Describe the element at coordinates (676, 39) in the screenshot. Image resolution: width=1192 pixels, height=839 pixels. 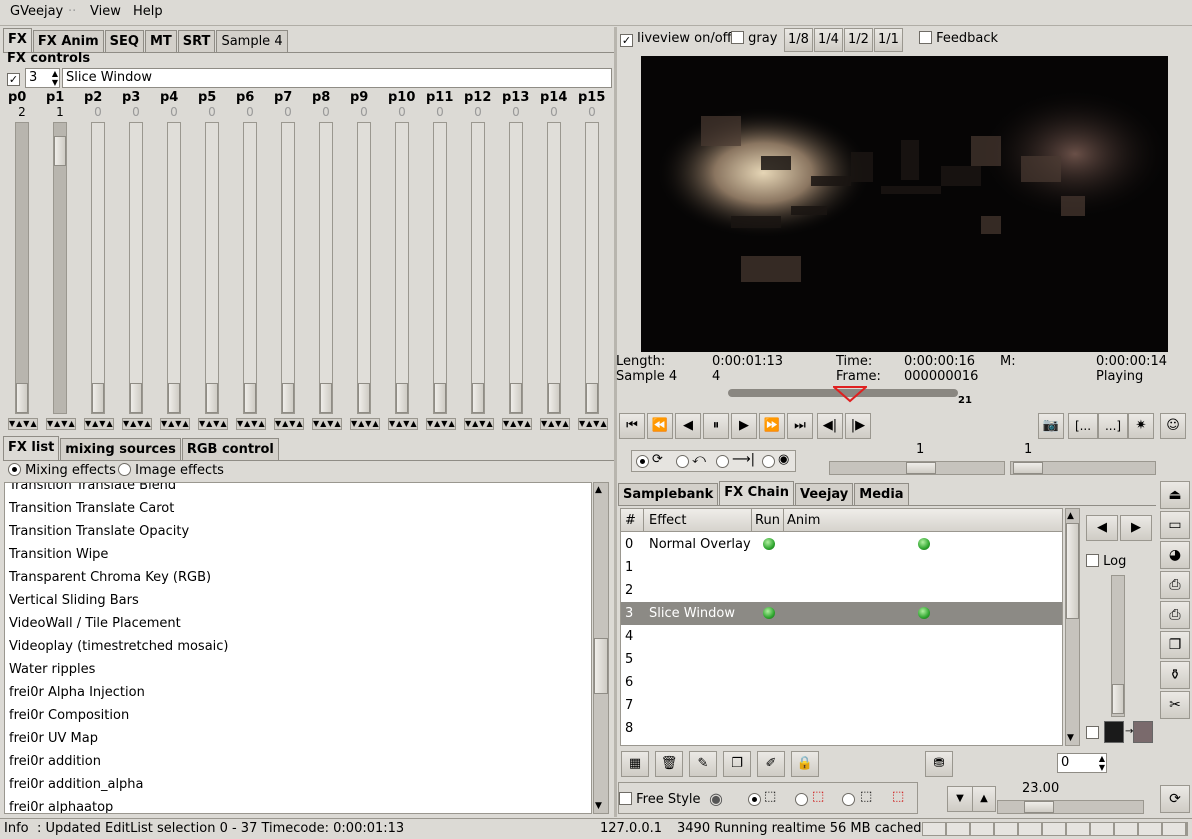
I see `liveview-checkbox: ✓ liveview on/off` at that location.